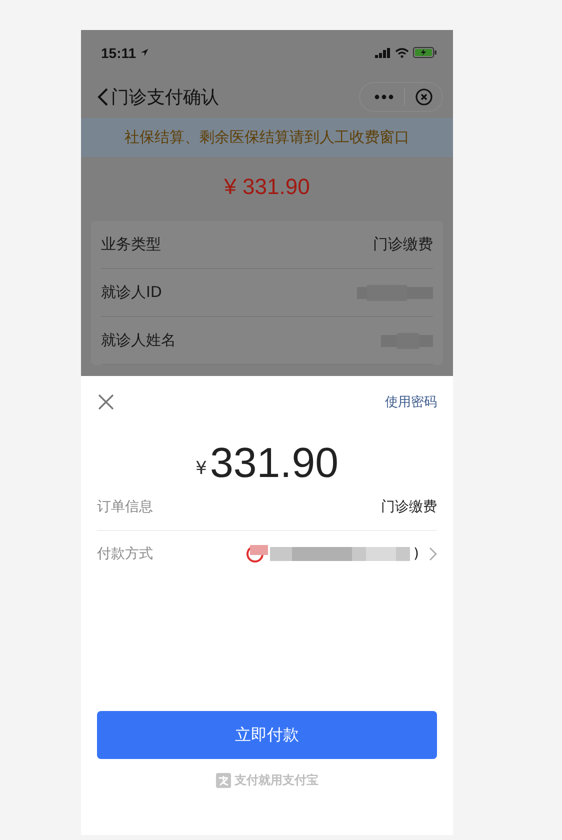 The image size is (562, 840). Describe the element at coordinates (138, 340) in the screenshot. I see `detail-label: 就诊人姓名` at that location.